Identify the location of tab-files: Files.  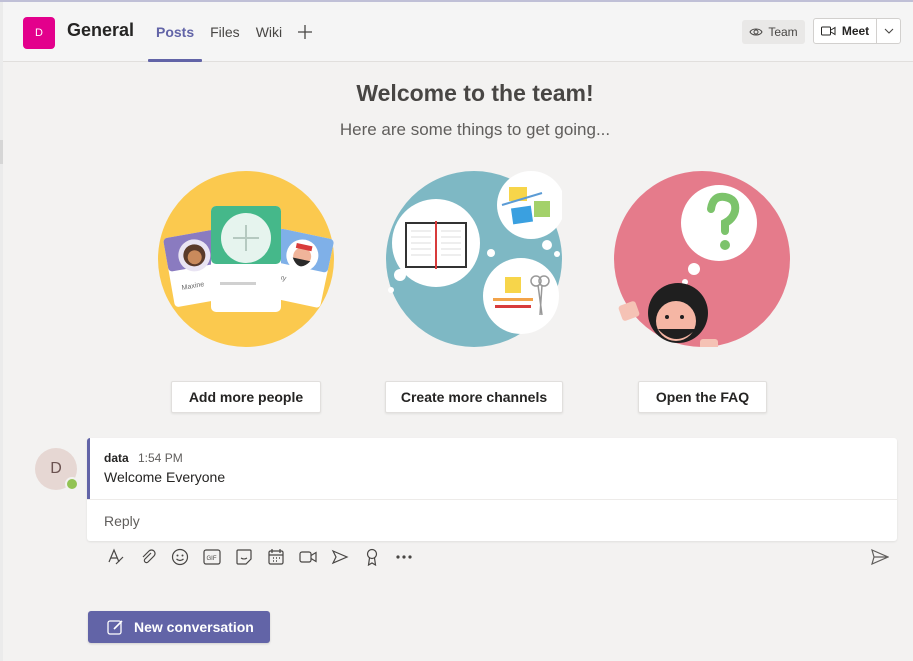
(225, 32).